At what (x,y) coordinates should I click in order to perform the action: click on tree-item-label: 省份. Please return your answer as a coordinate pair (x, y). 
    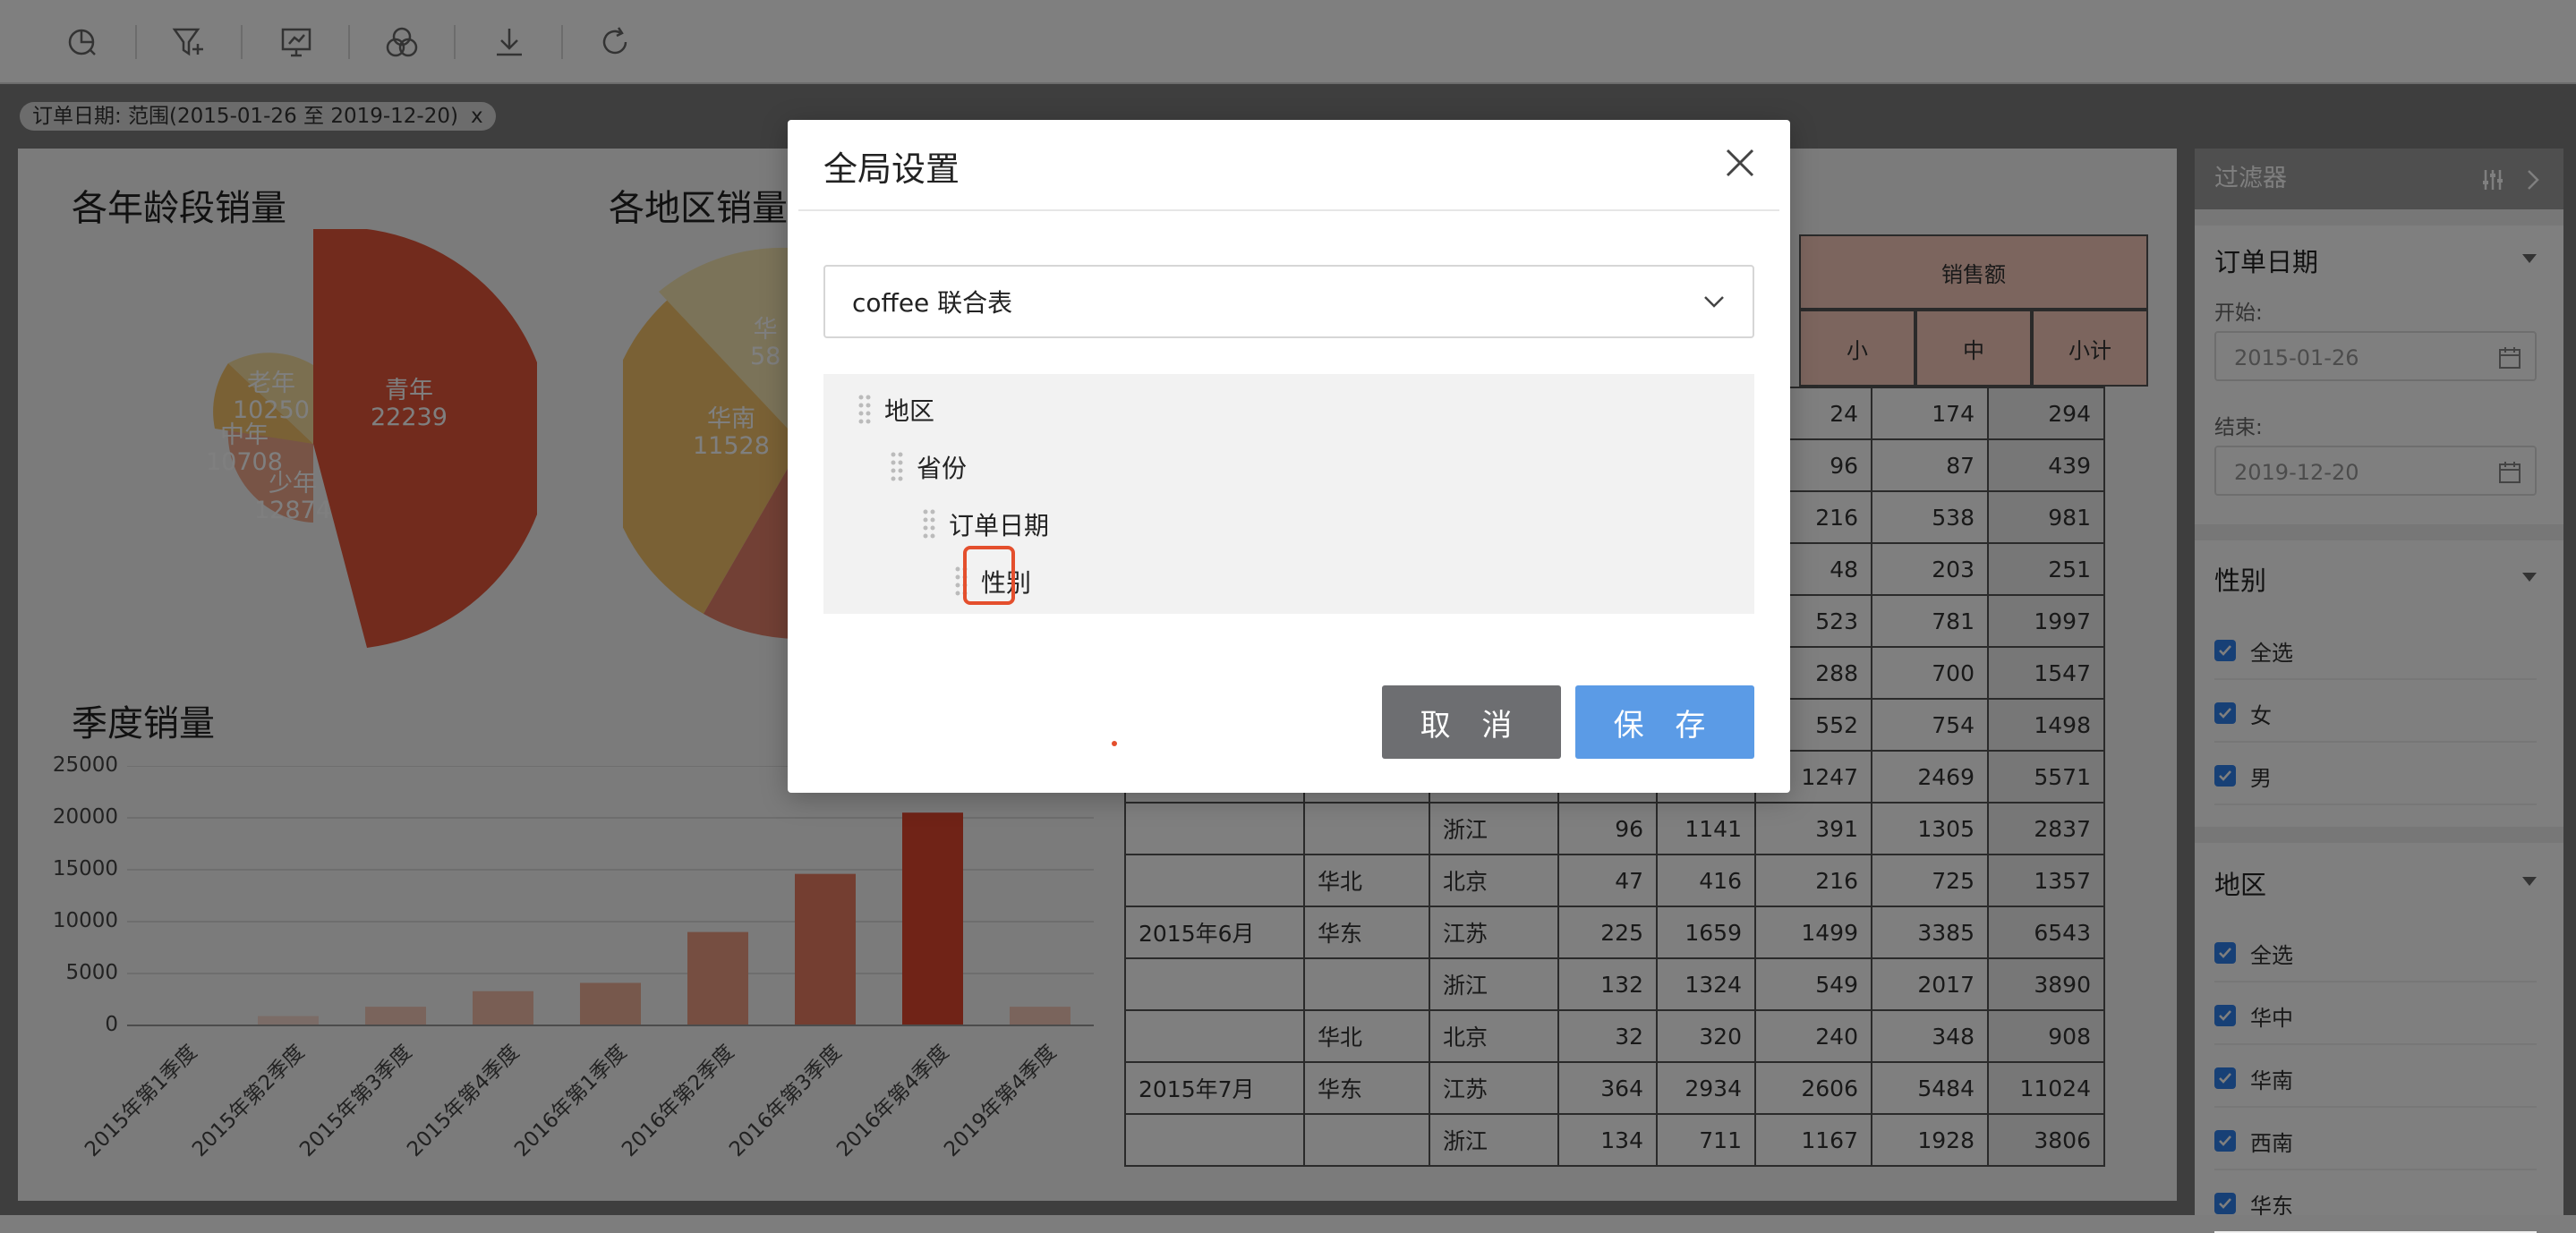
    Looking at the image, I should click on (942, 468).